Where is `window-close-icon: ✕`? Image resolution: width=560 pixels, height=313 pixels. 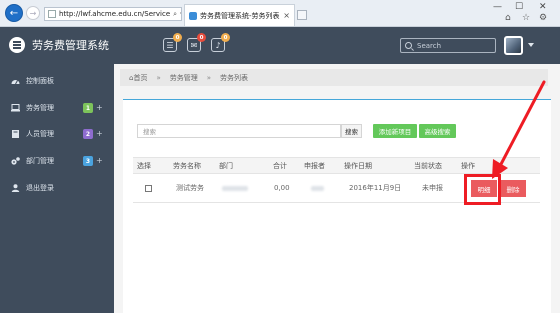
window-close-icon: ✕ is located at coordinates (543, 7).